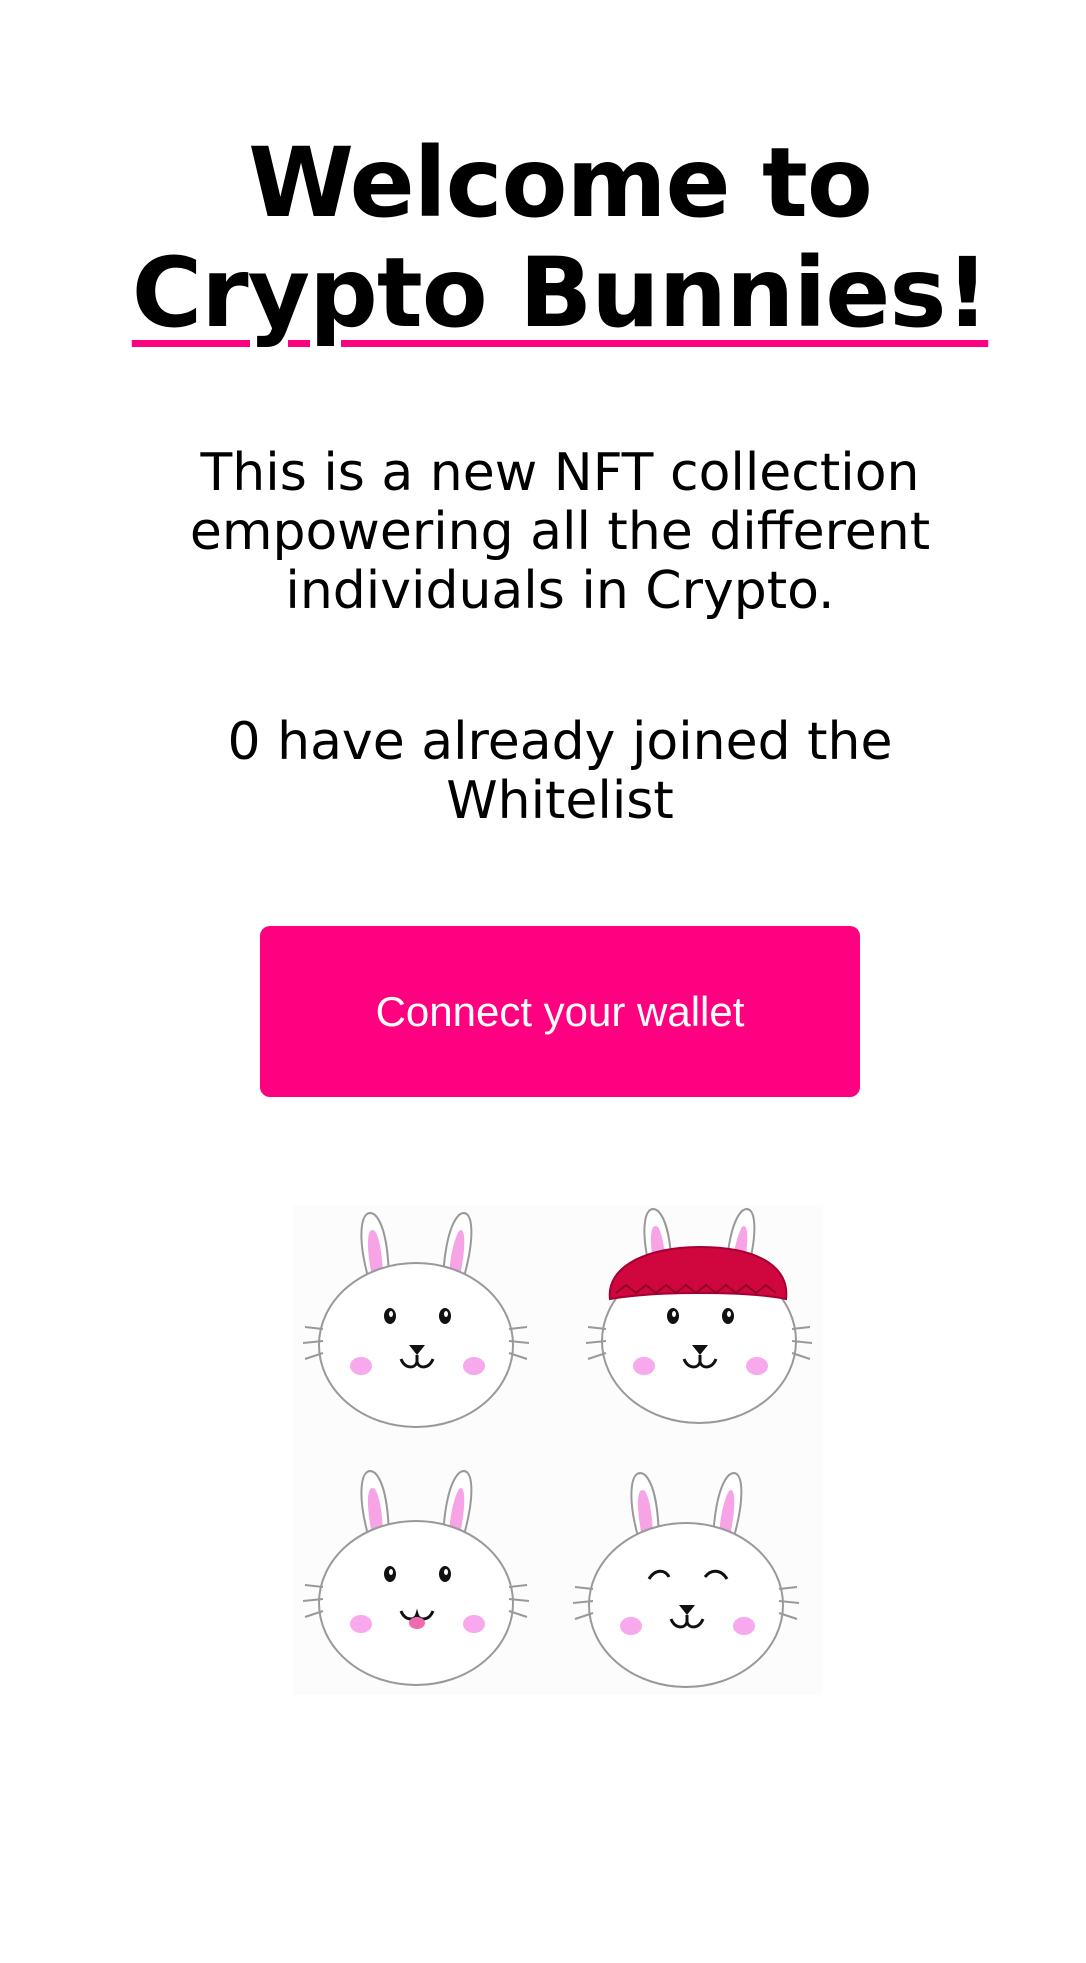 The width and height of the screenshot is (1086, 1963). What do you see at coordinates (686, 1580) in the screenshot?
I see `bunny-smiling-icon` at bounding box center [686, 1580].